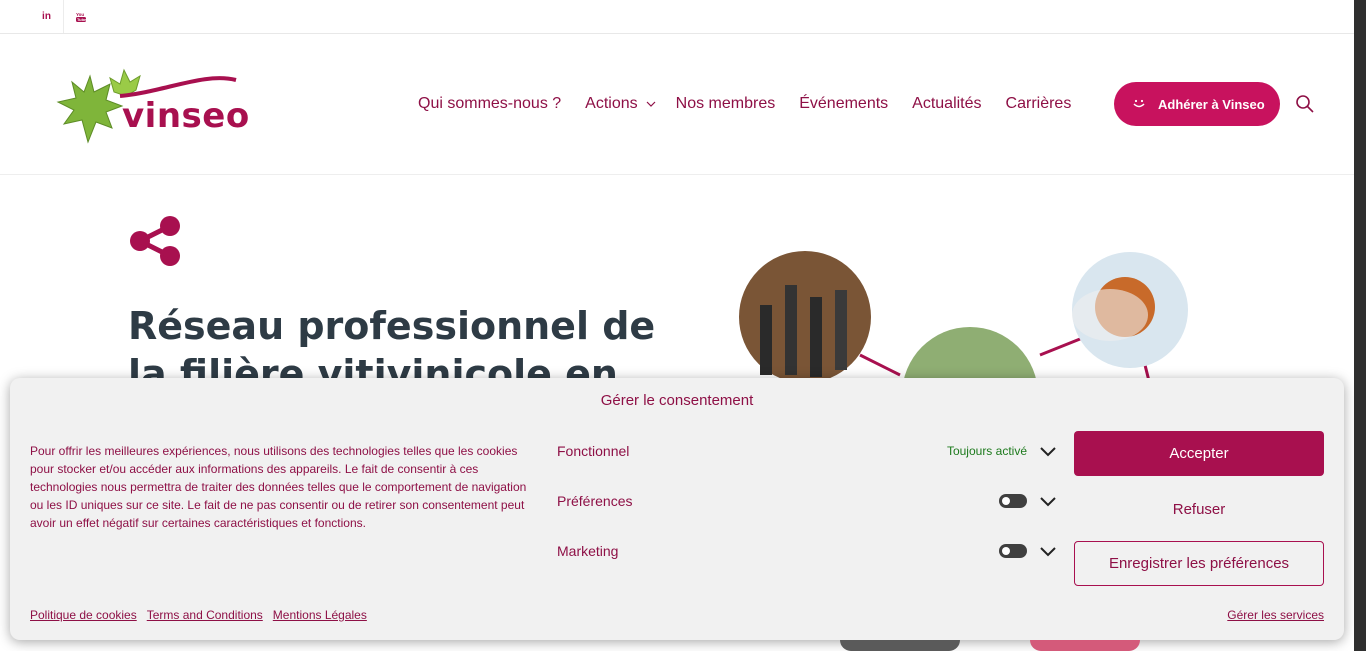 The height and width of the screenshot is (651, 1366). What do you see at coordinates (320, 615) in the screenshot?
I see `legal-notice-link: Mentions Légales` at bounding box center [320, 615].